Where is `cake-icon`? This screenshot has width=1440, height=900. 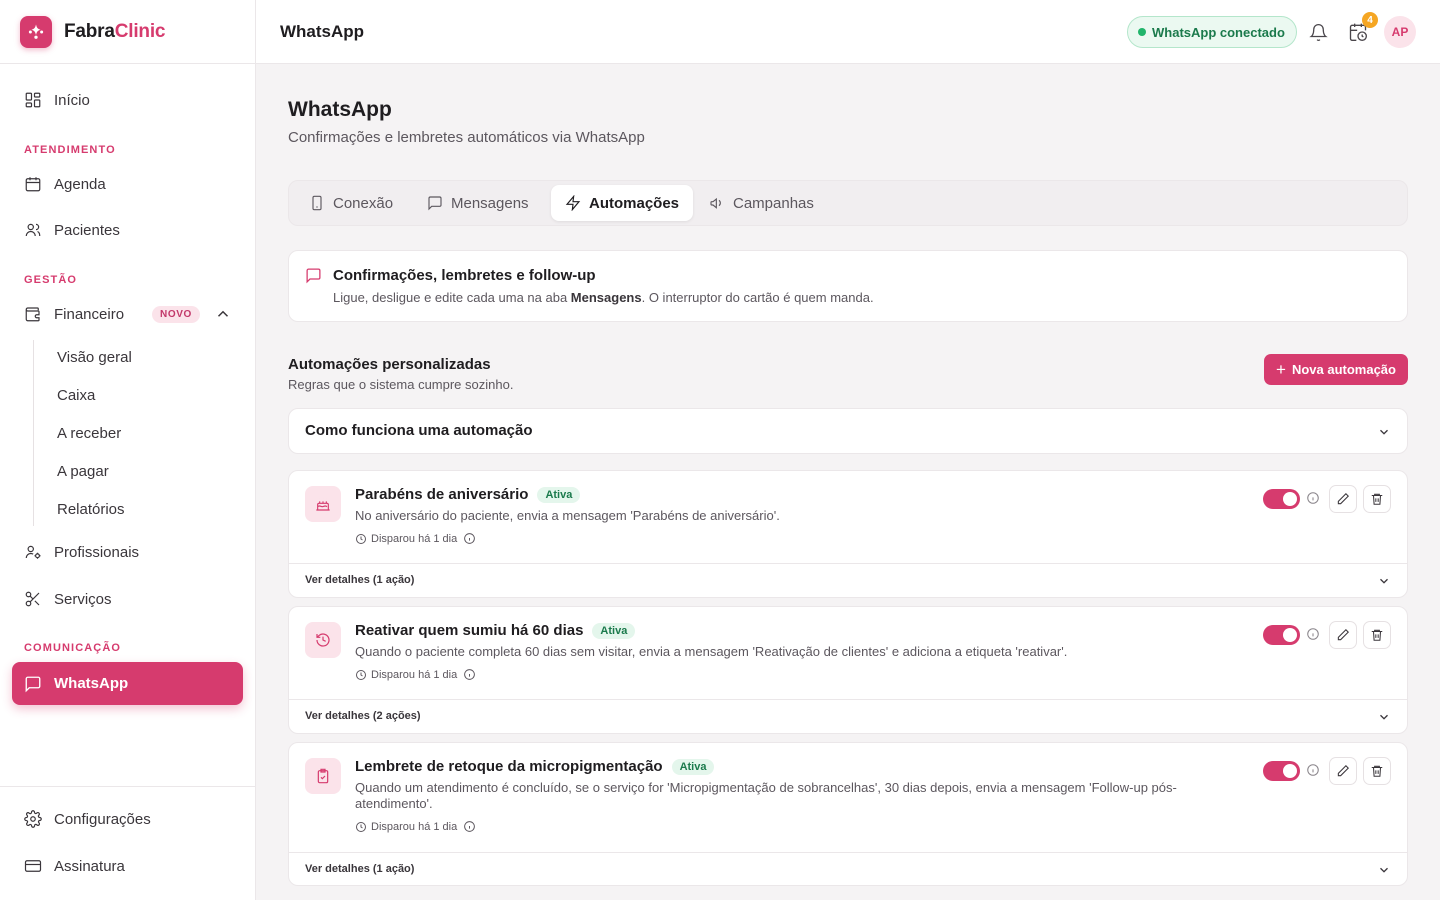
cake-icon is located at coordinates (323, 504).